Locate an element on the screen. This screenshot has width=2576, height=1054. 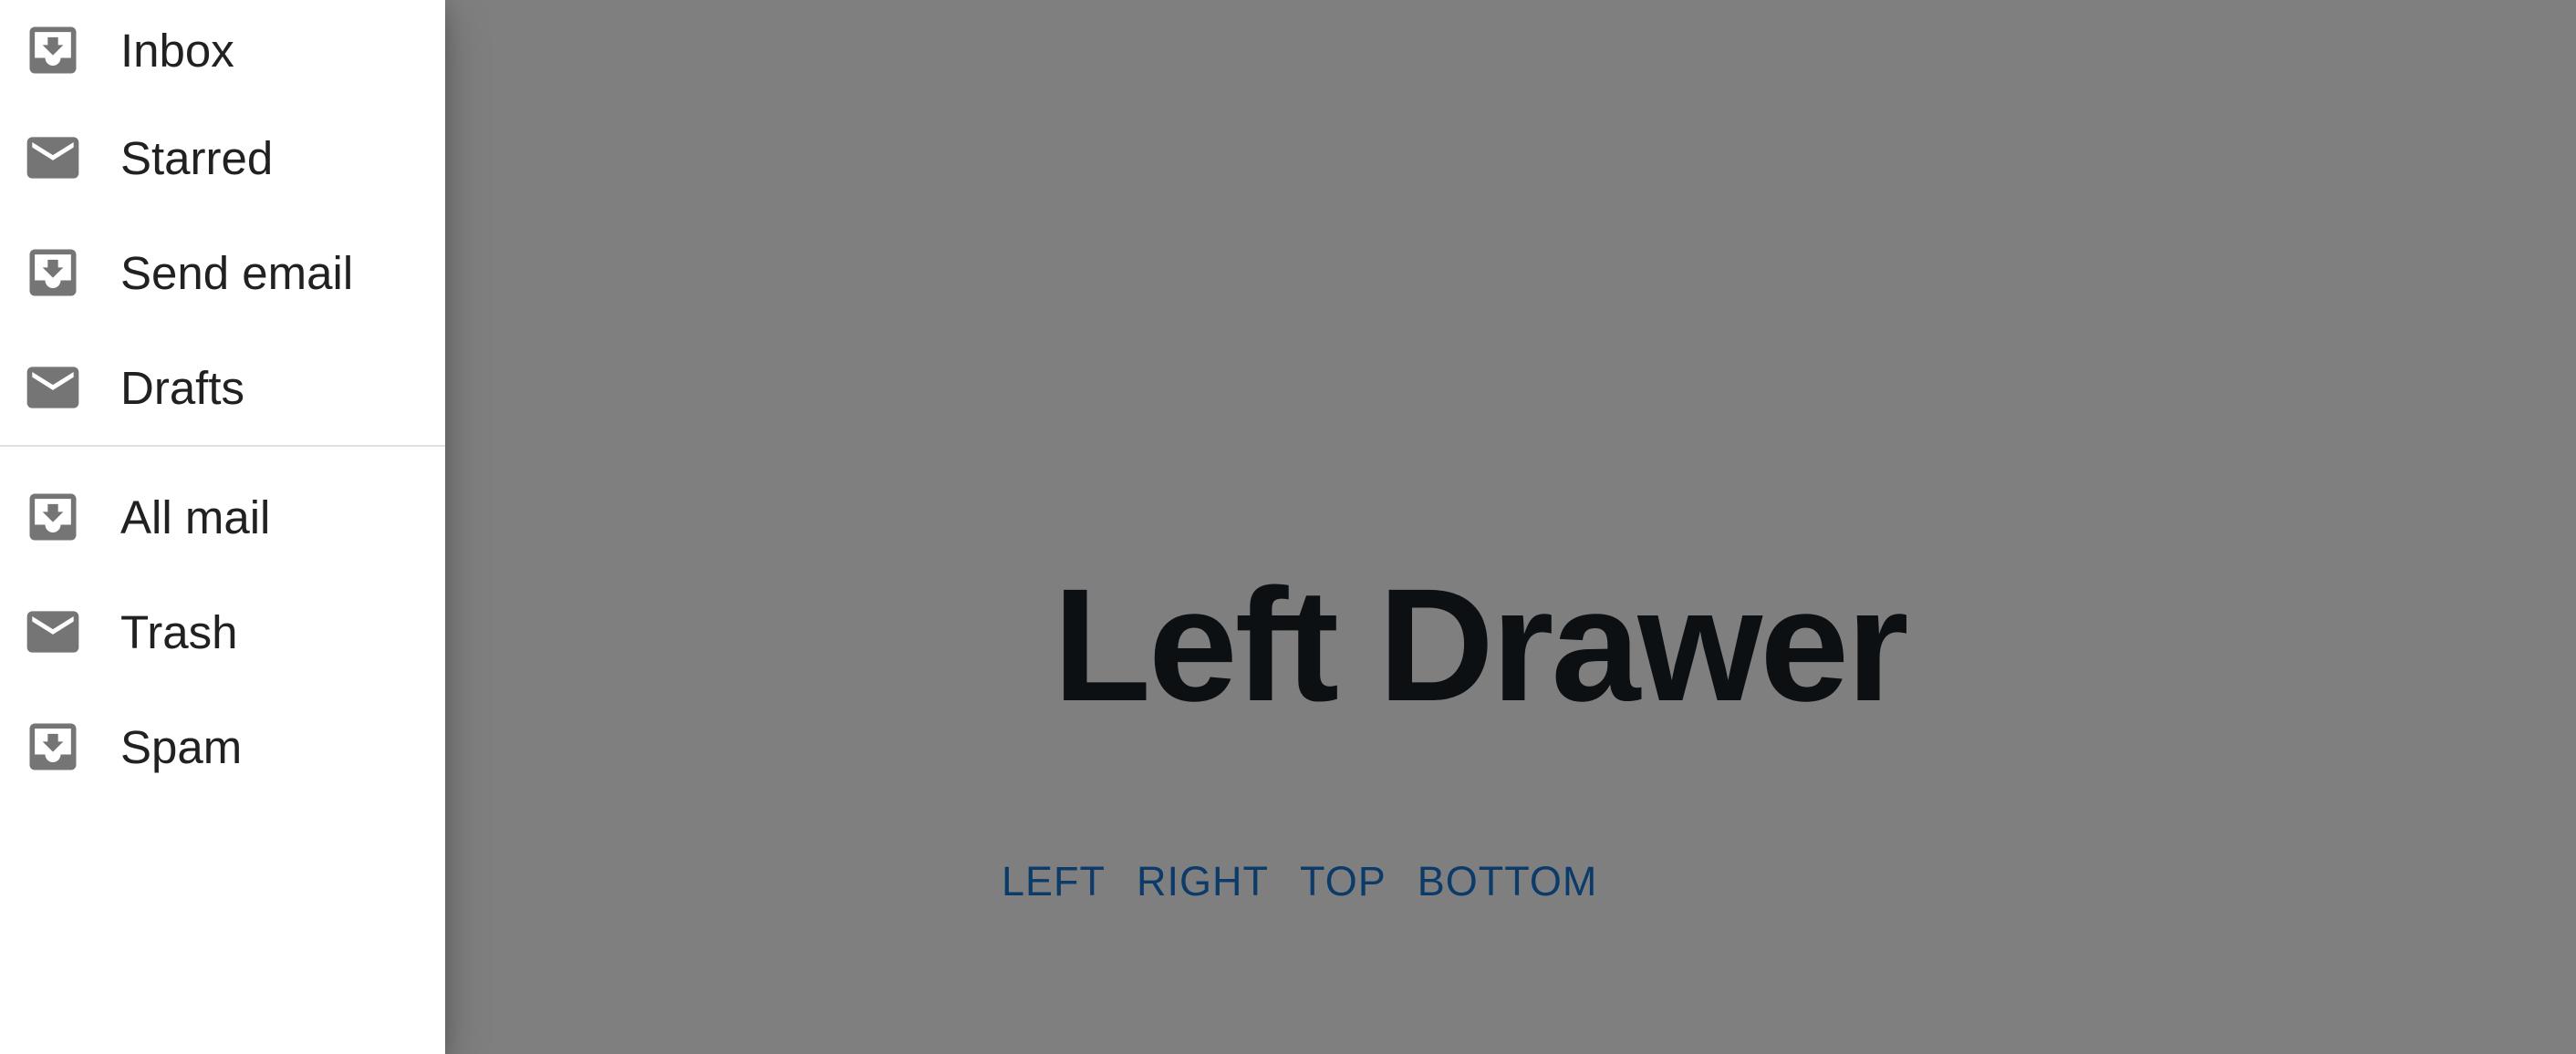
drawer-item-label: Trash is located at coordinates (179, 631).